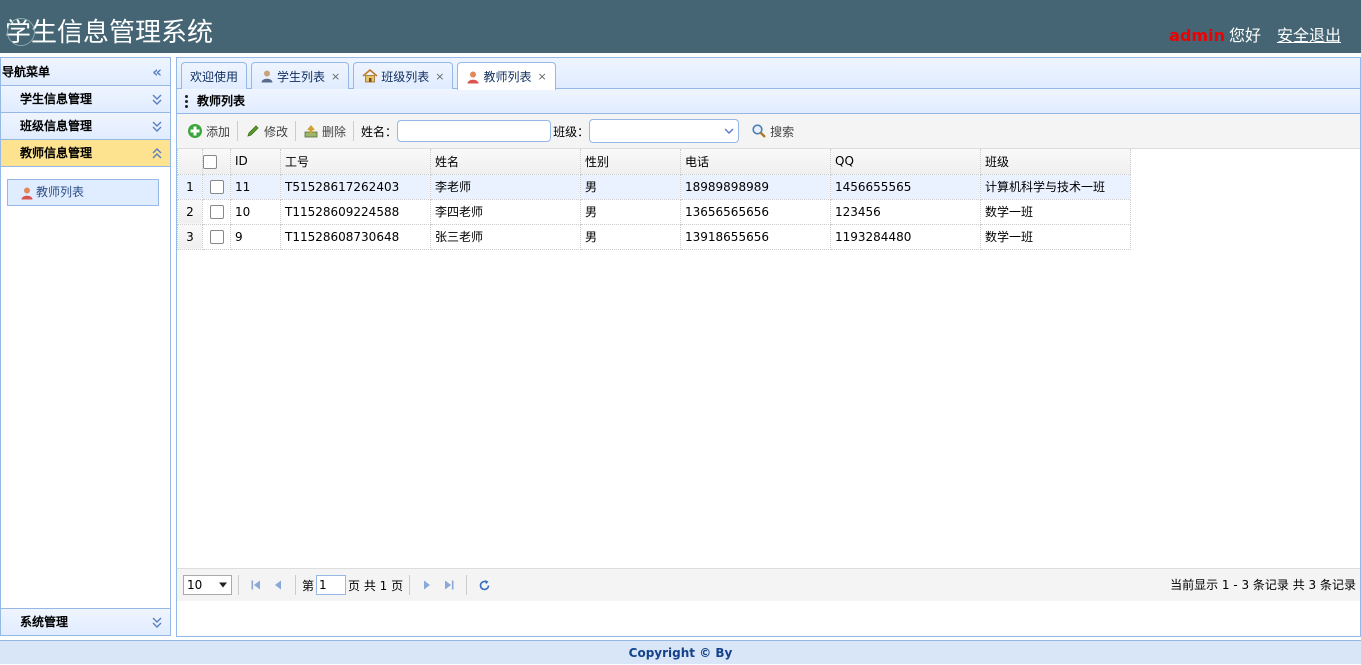 This screenshot has height=665, width=1361. I want to click on next-page-button, so click(427, 585).